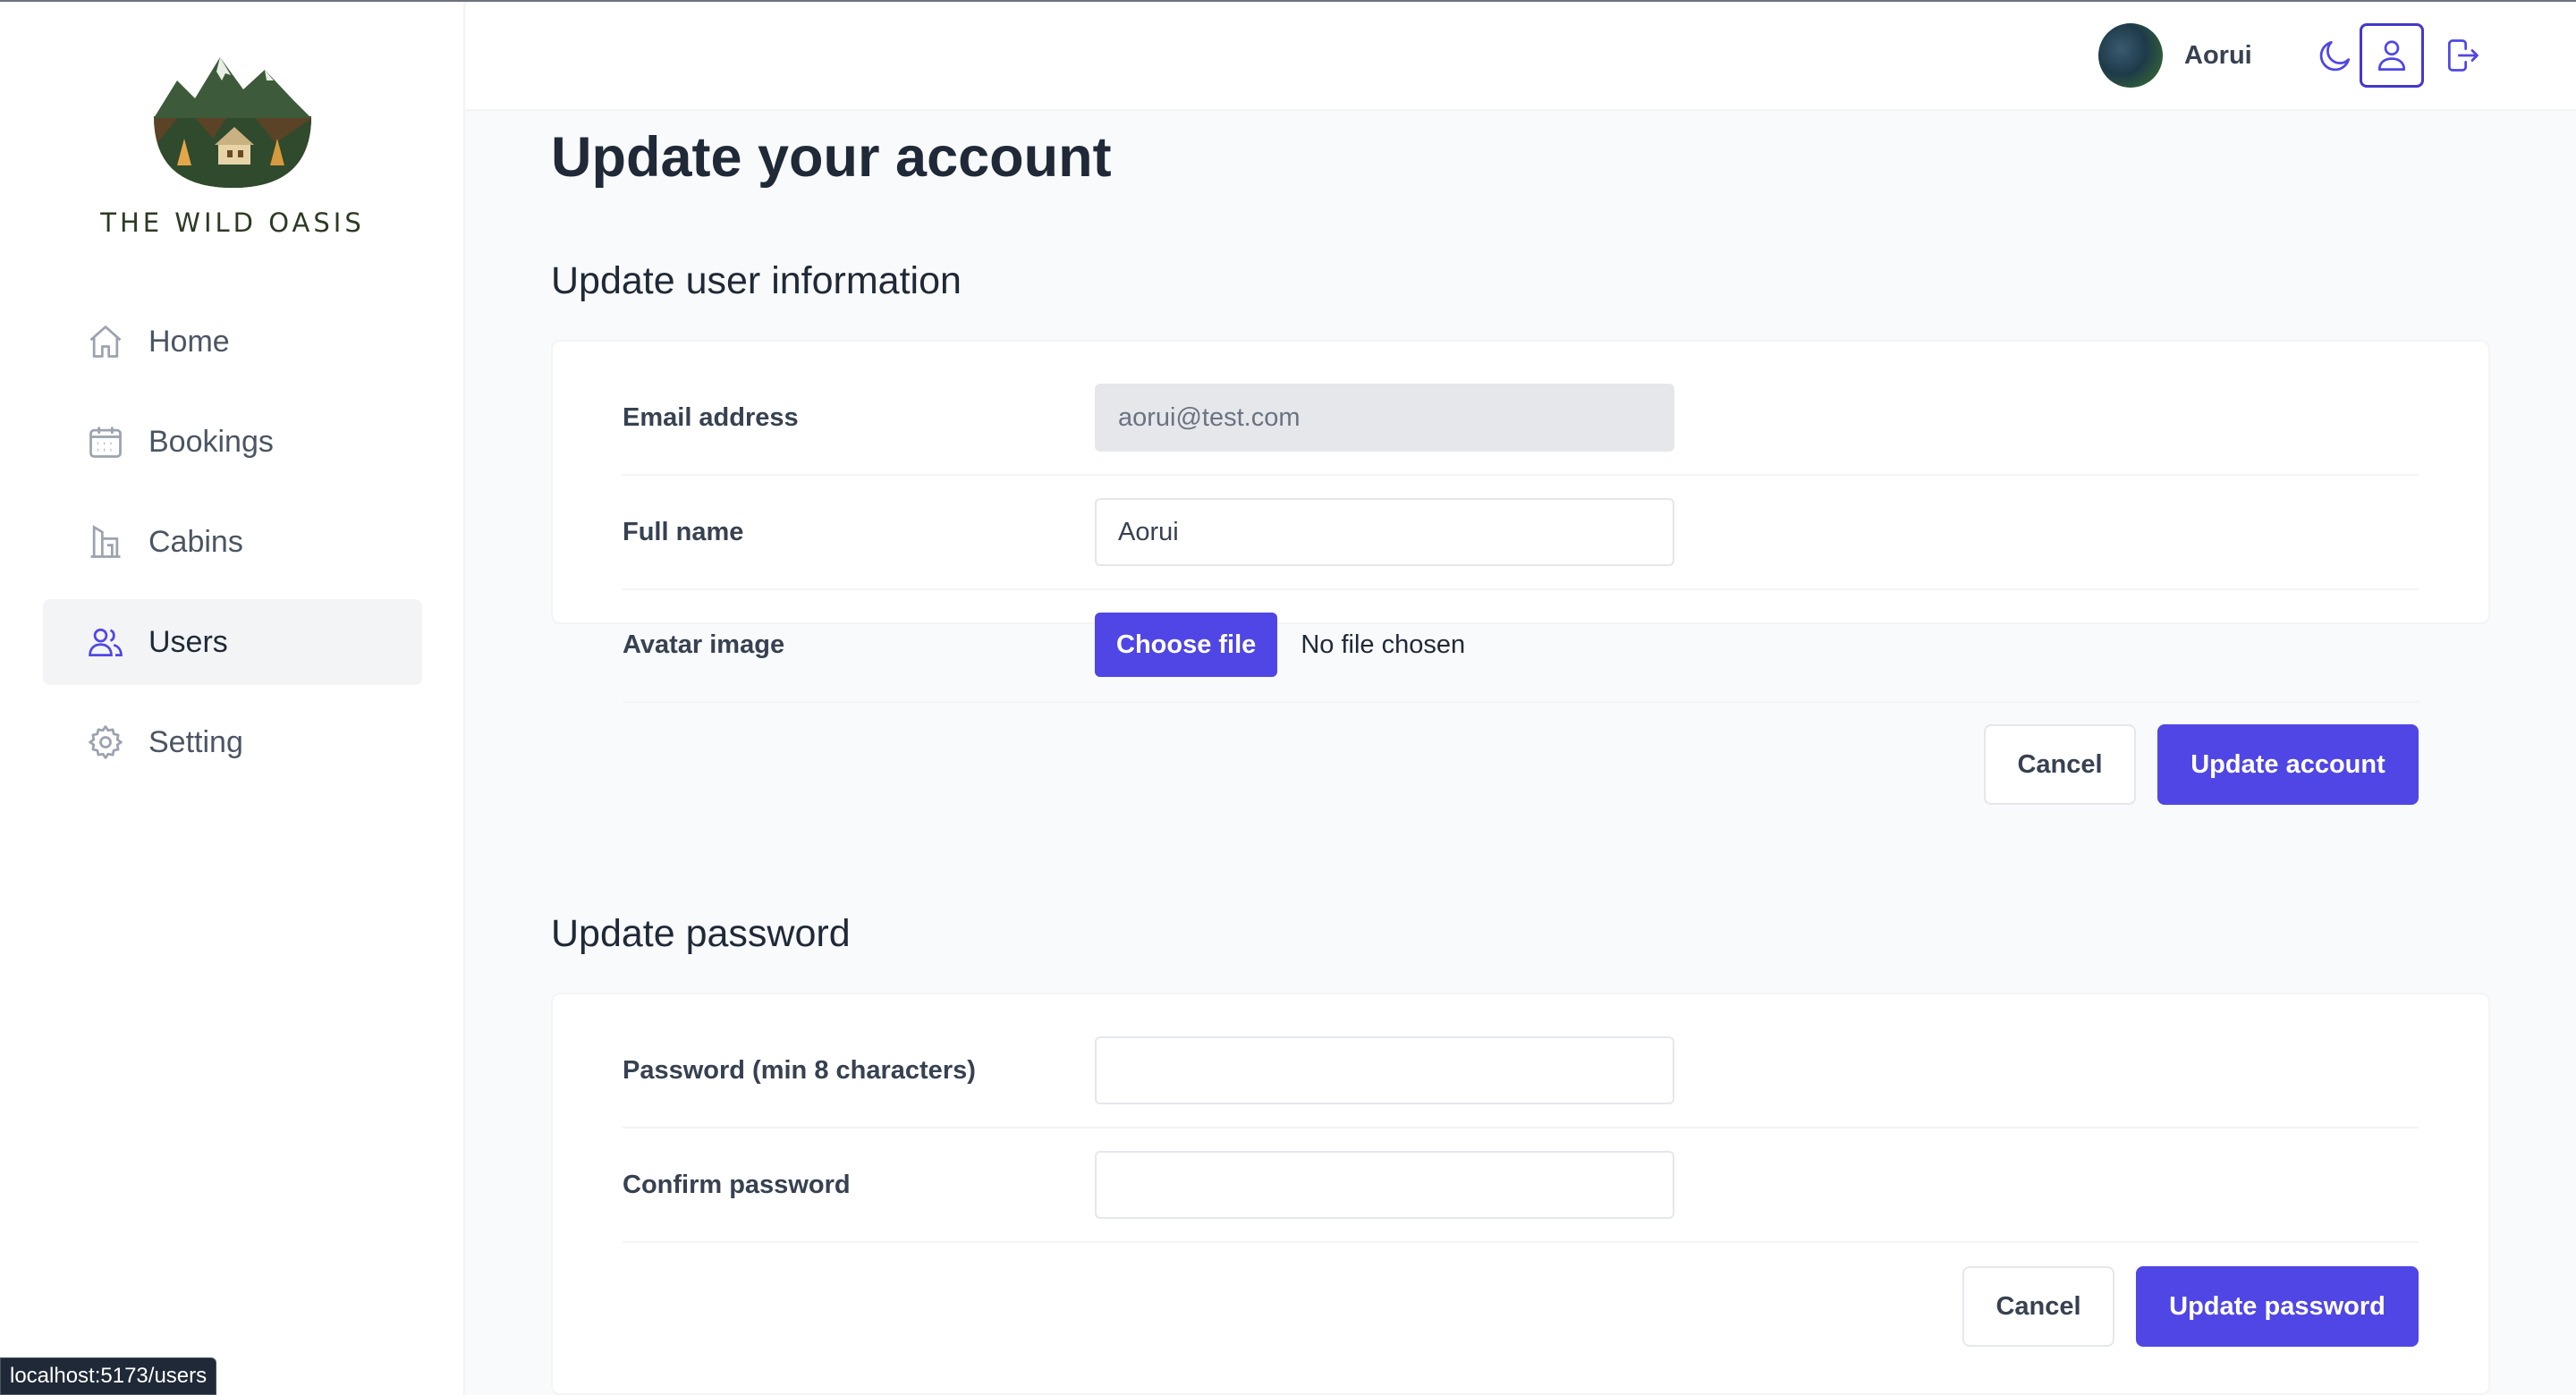 Image resolution: width=2576 pixels, height=1395 pixels. Describe the element at coordinates (105, 442) in the screenshot. I see `calendar-icon` at that location.